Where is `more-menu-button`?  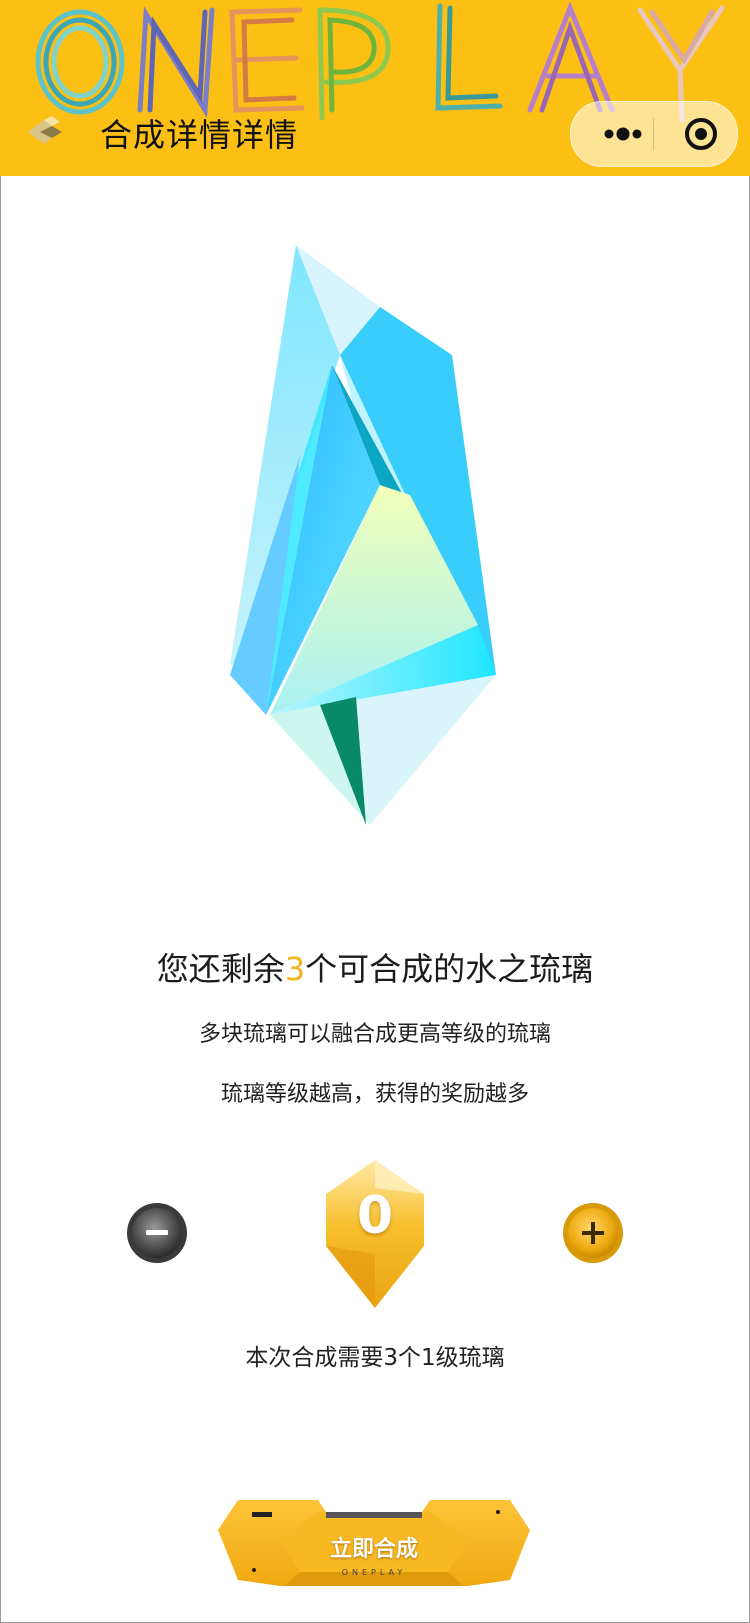
more-menu-button is located at coordinates (623, 134).